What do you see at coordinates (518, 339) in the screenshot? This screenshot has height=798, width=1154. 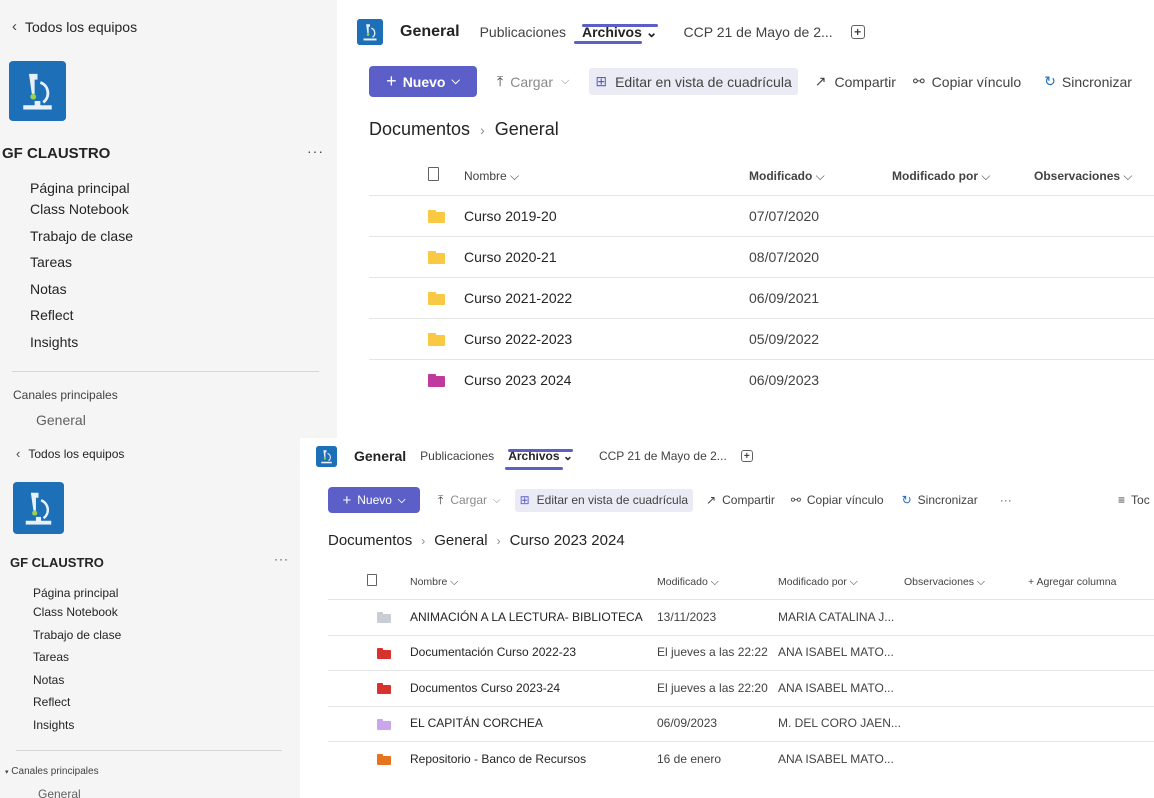 I see `file-name: Curso 2022-2023` at bounding box center [518, 339].